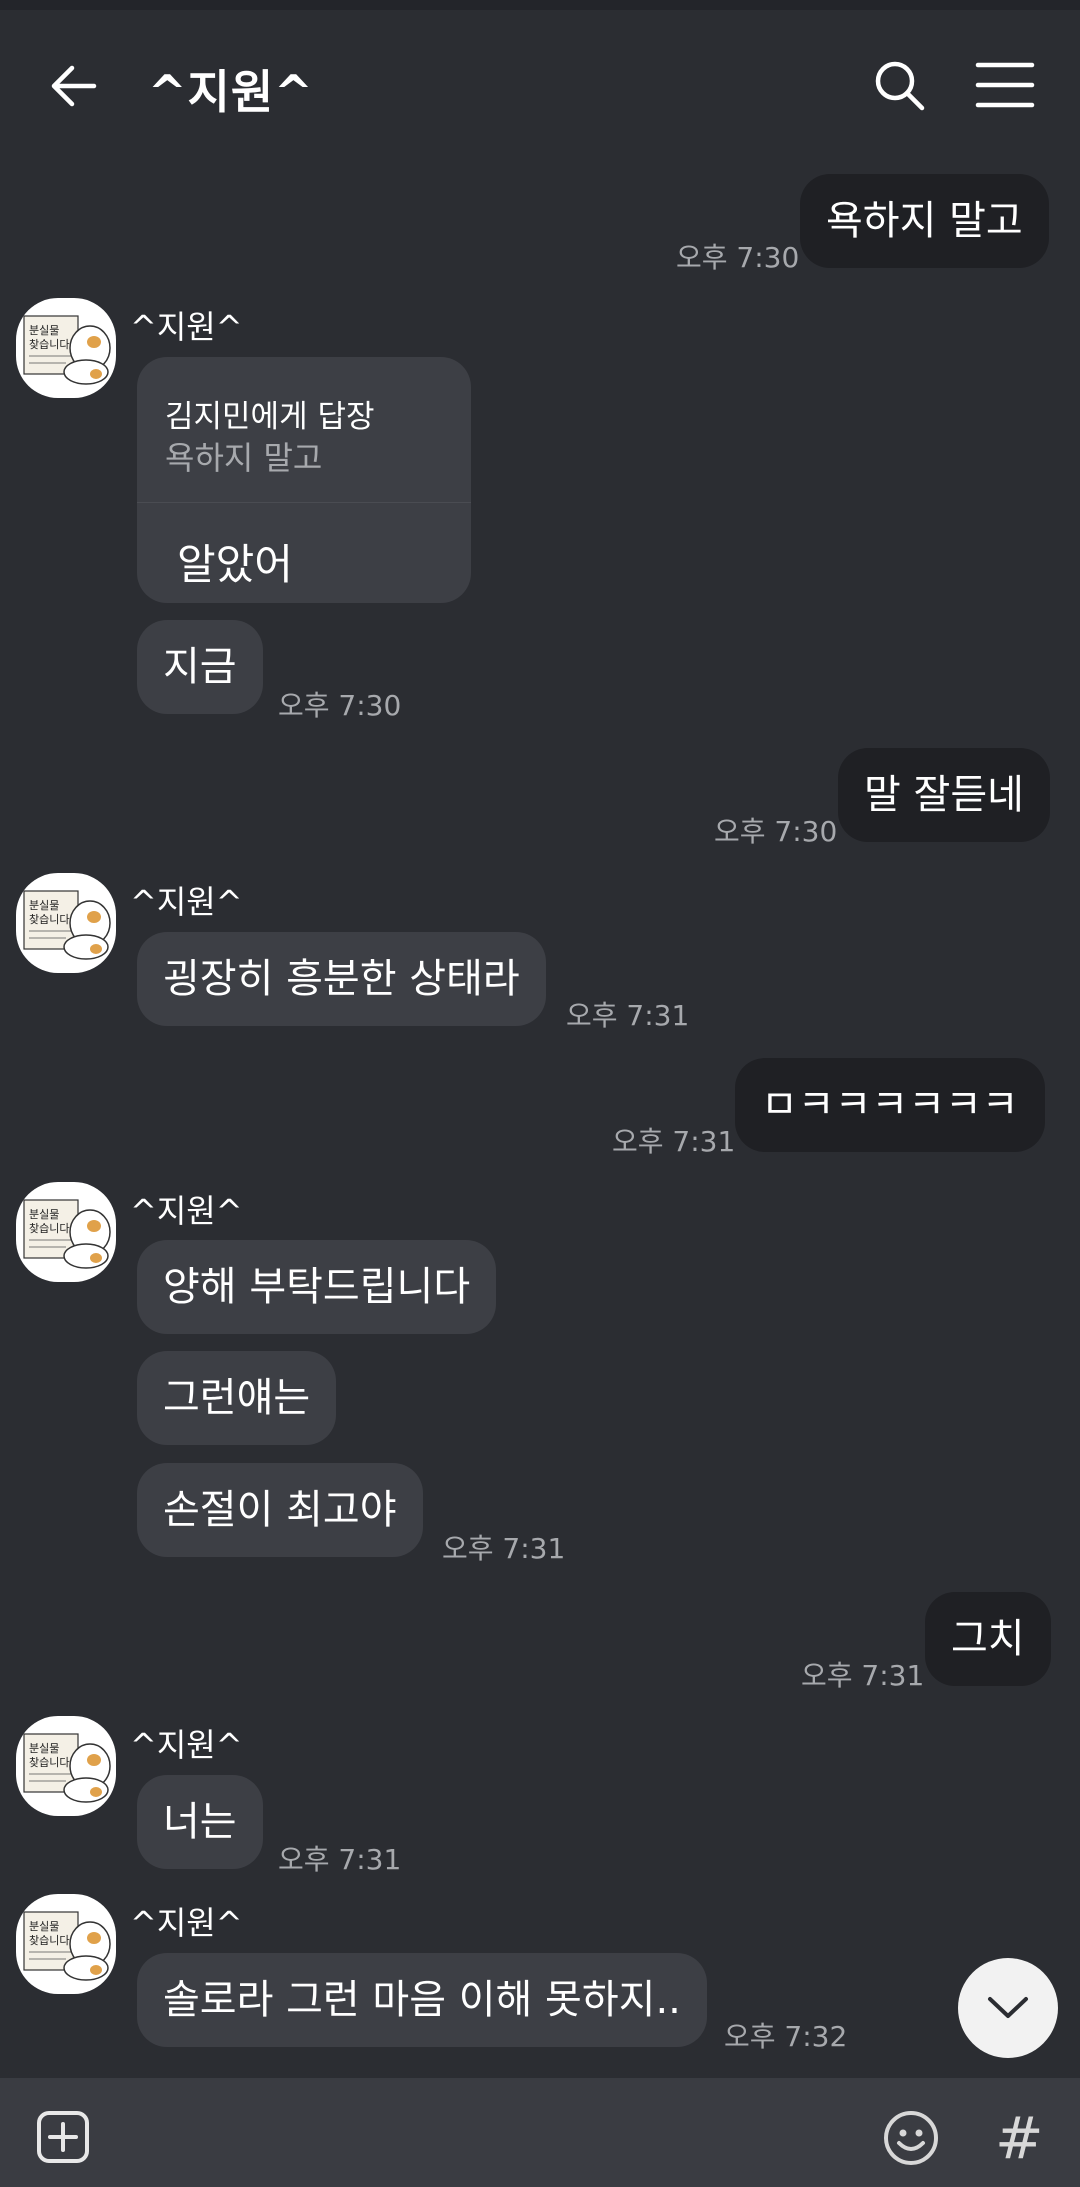 This screenshot has width=1080, height=2187. Describe the element at coordinates (786, 2036) in the screenshot. I see `message-timestamp: 오후 7:32` at that location.